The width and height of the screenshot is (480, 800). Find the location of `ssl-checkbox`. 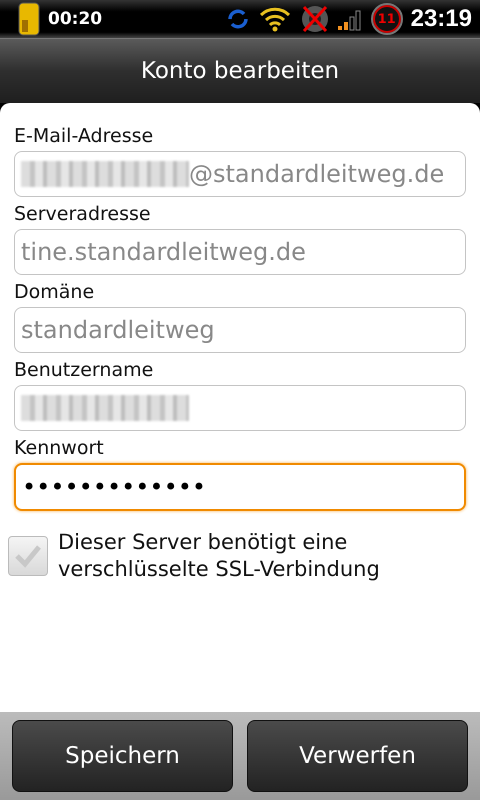

ssl-checkbox is located at coordinates (28, 556).